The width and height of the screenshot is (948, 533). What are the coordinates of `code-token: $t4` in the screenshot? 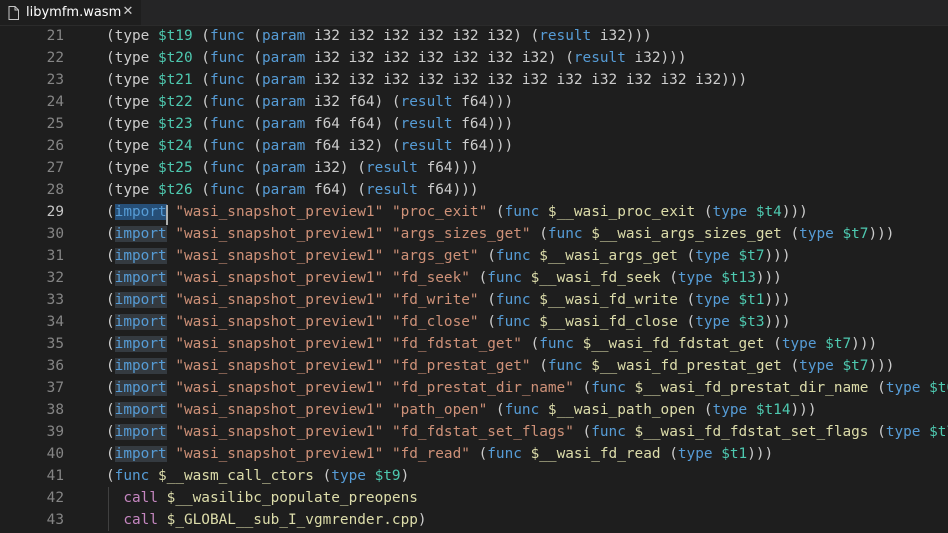 It's located at (768, 212).